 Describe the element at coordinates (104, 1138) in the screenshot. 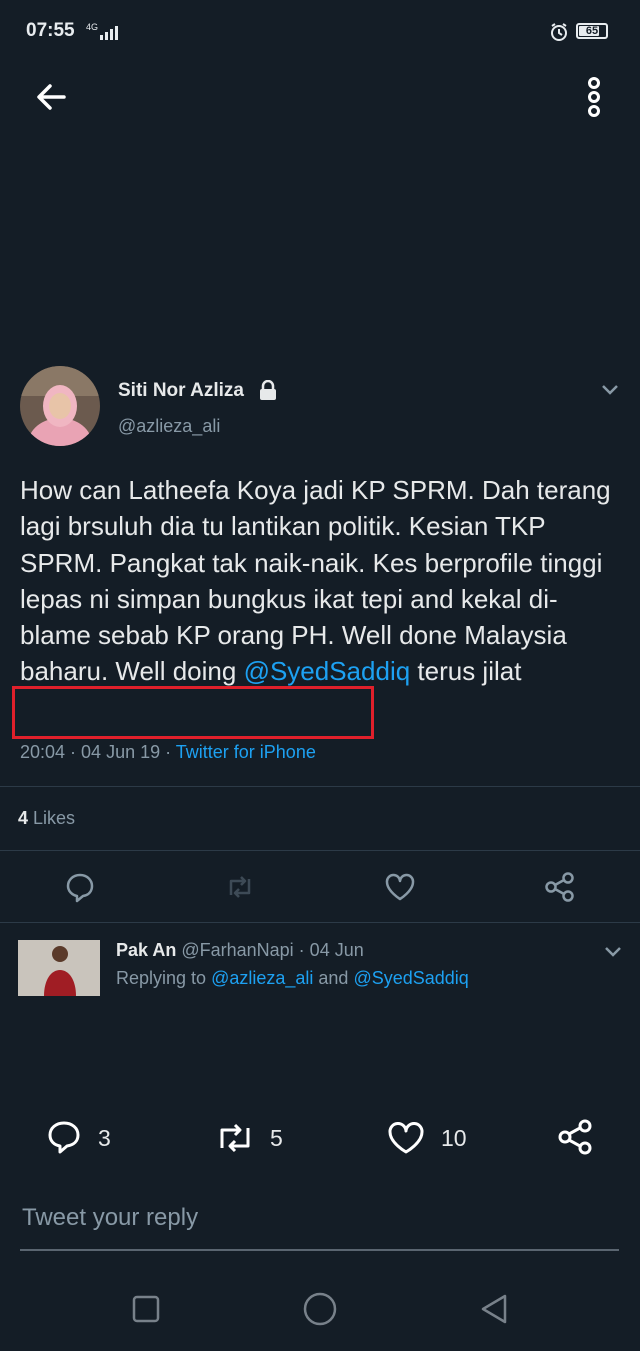

I see `reply-count: 3` at that location.